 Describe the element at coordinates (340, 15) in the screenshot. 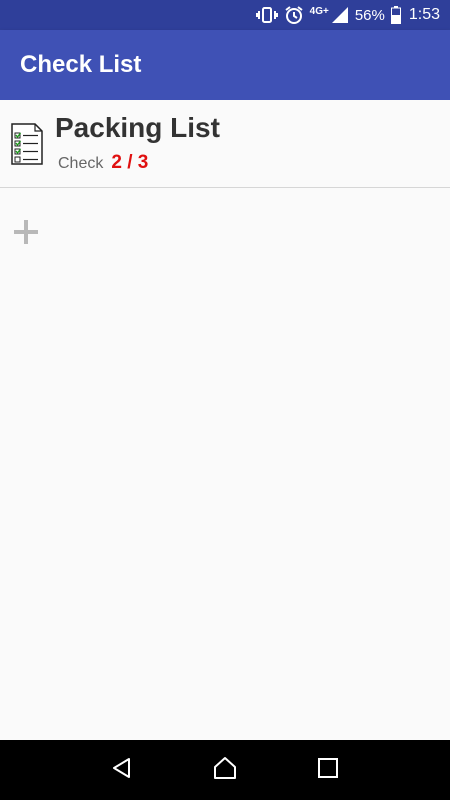

I see `signal-icon` at that location.